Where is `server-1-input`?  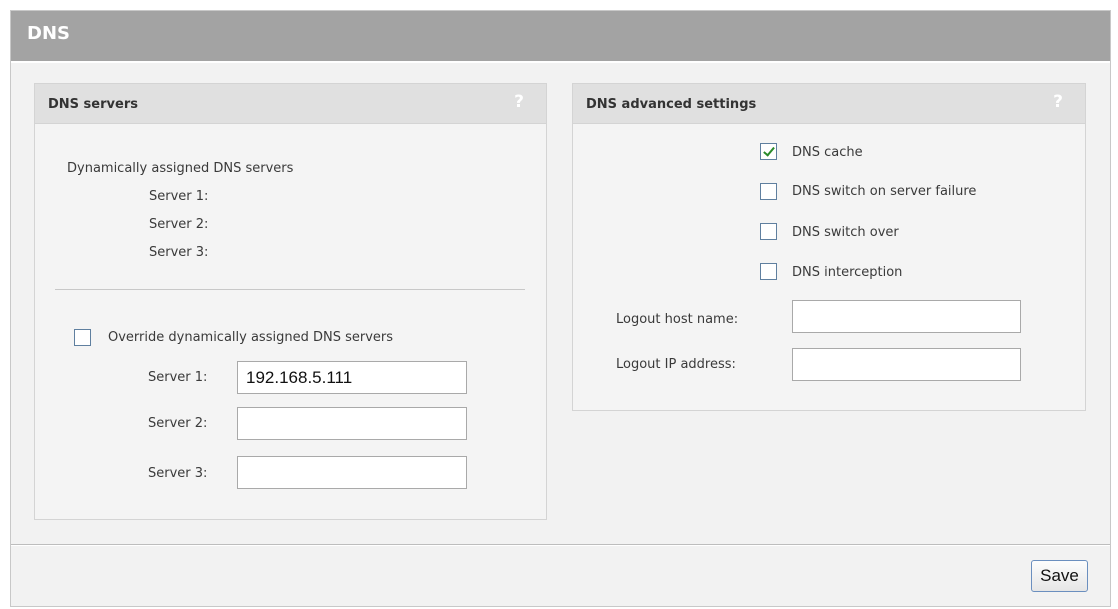 server-1-input is located at coordinates (352, 377).